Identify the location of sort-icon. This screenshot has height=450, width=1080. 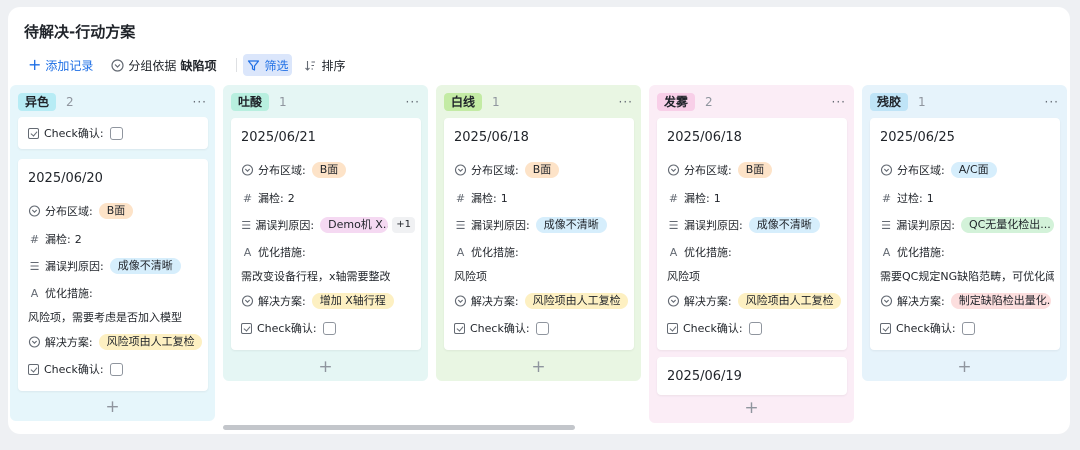
(310, 65).